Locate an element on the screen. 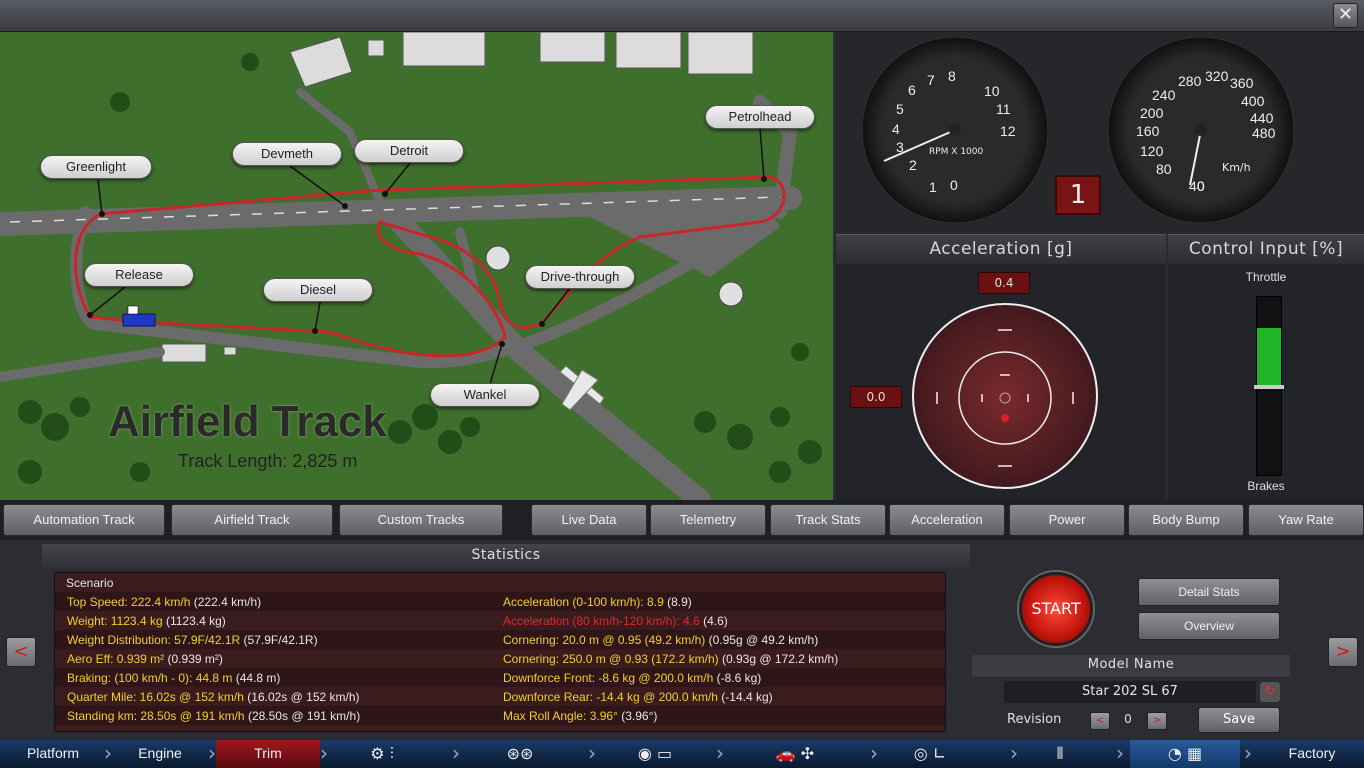 This screenshot has height=768, width=1364. track-title: Airfield Track is located at coordinates (247, 421).